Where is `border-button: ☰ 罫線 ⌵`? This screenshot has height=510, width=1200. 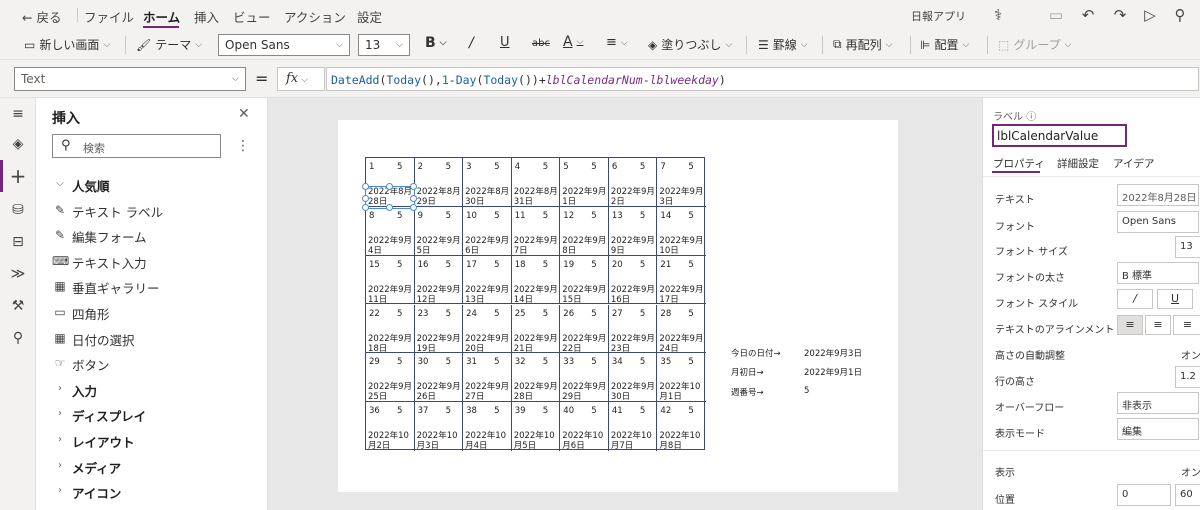 border-button: ☰ 罫線 ⌵ is located at coordinates (783, 44).